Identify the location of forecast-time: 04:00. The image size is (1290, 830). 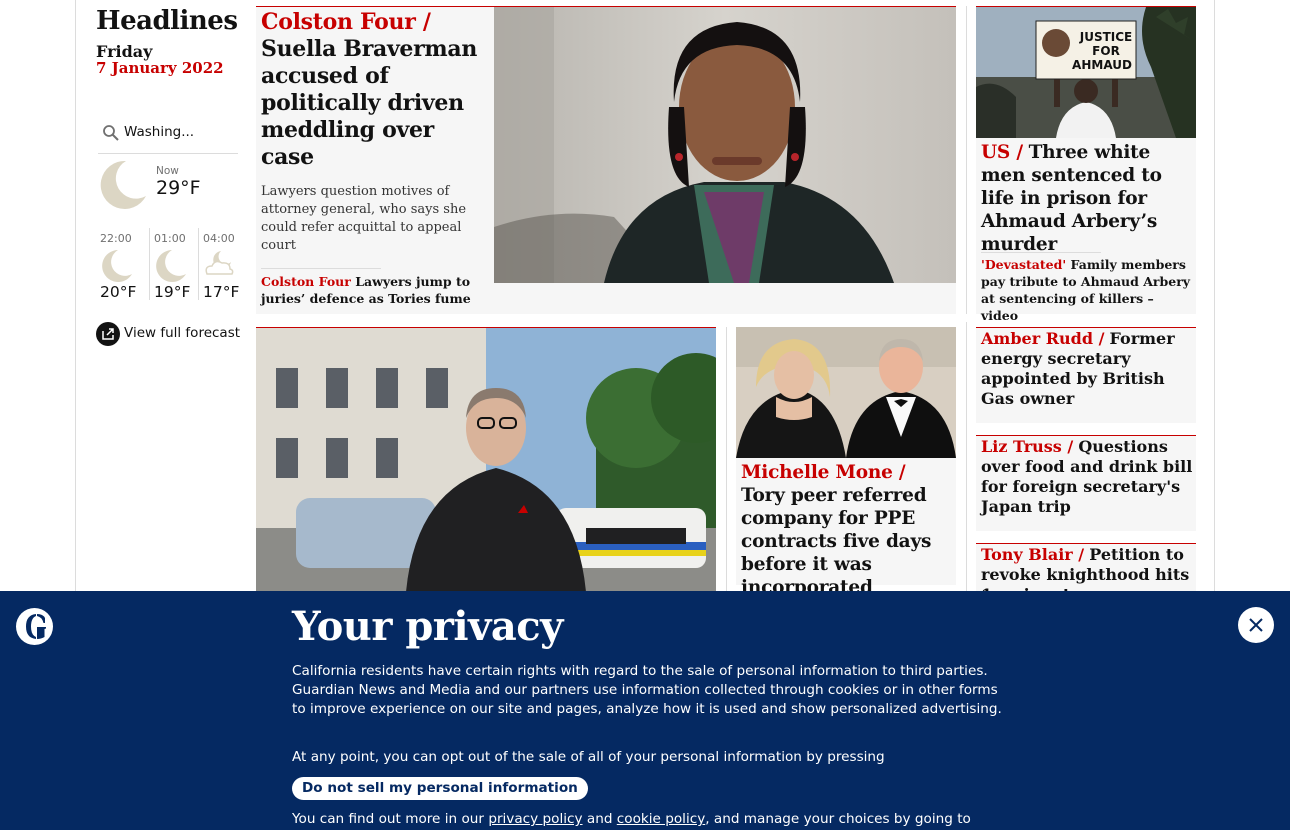
(219, 238).